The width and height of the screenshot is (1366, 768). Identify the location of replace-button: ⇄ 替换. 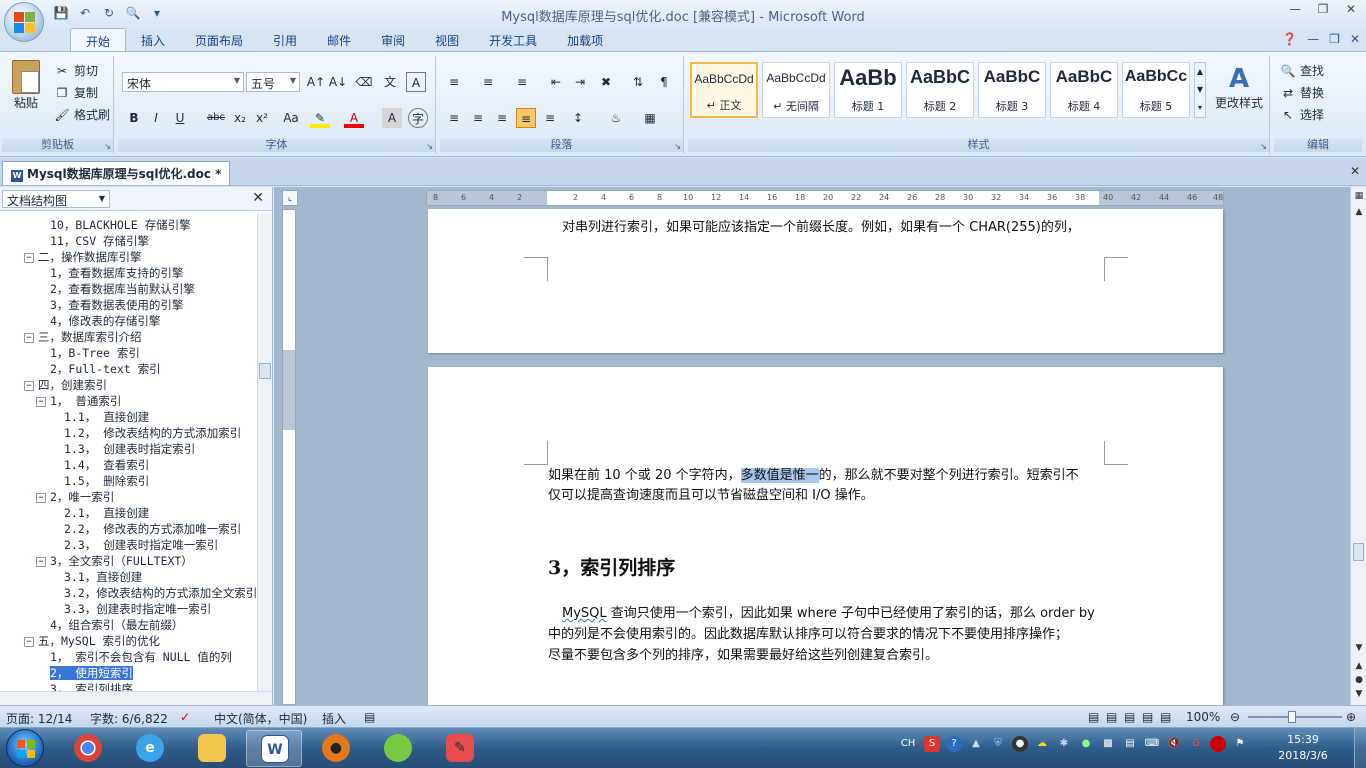
(1302, 92).